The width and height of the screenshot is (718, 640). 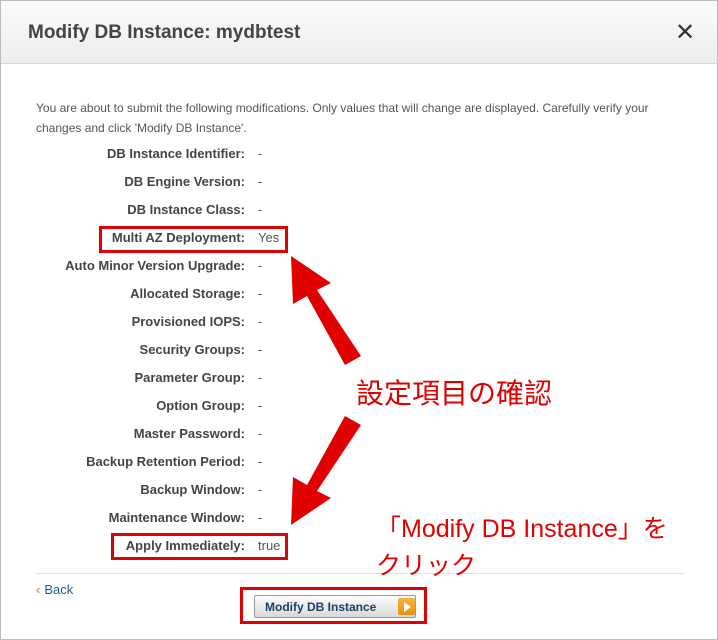 I want to click on annotation-confirm-settings: 設定項目の確認, so click(x=454, y=393).